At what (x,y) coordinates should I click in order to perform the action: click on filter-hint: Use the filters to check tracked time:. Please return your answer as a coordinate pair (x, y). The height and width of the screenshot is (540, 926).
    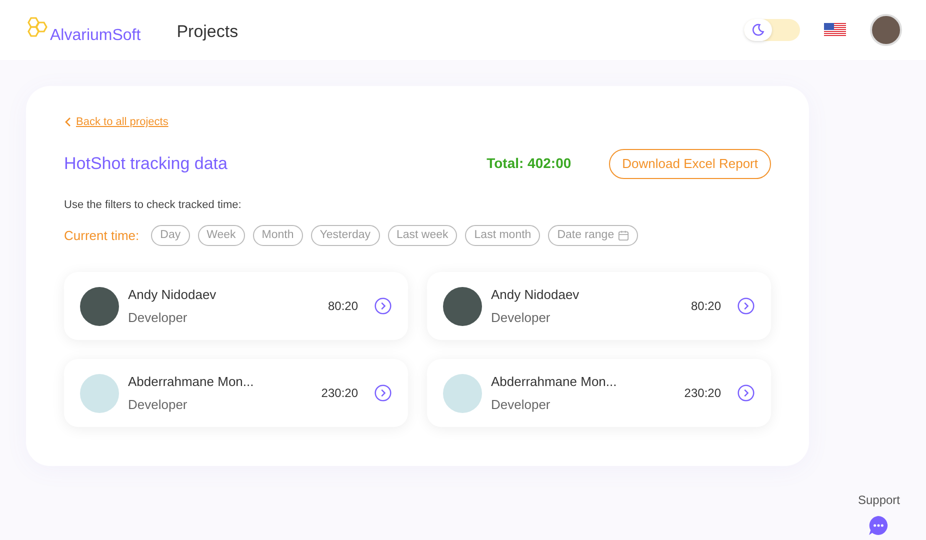
    Looking at the image, I should click on (153, 205).